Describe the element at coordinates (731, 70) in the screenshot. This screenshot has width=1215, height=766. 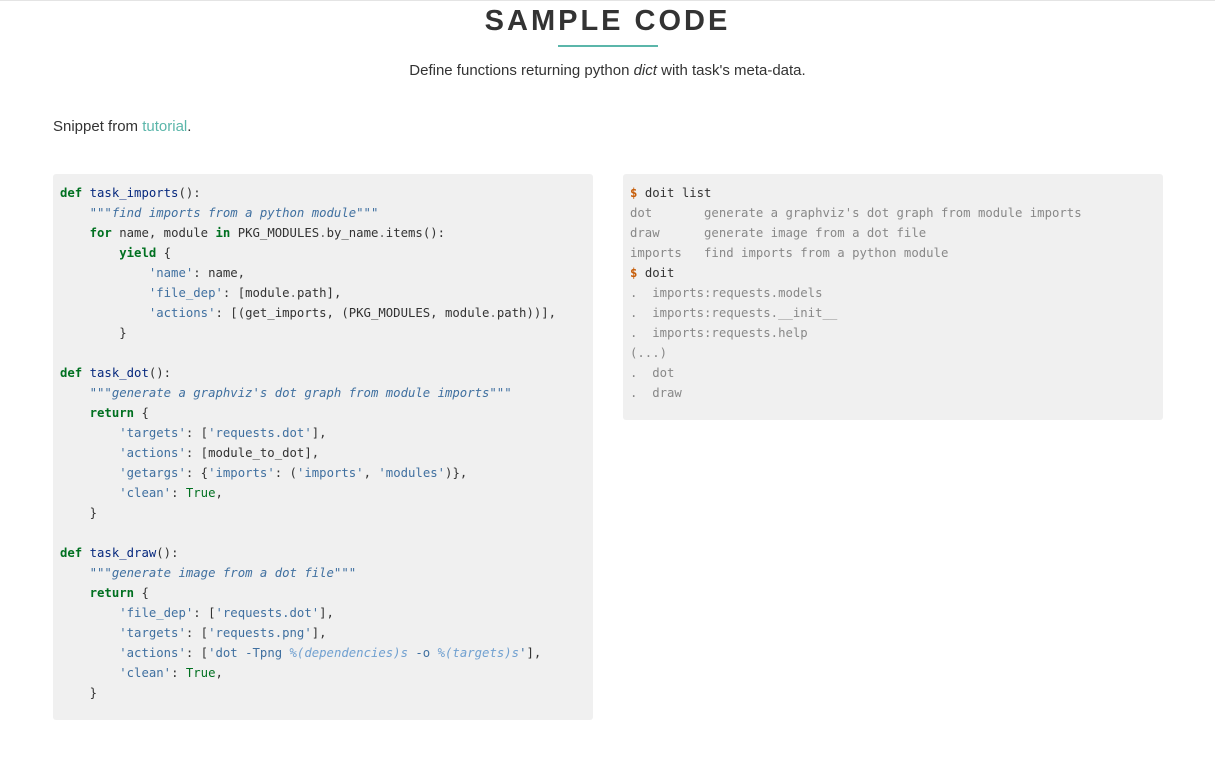
I see `subtitle-text-after: with task's meta-data.` at that location.